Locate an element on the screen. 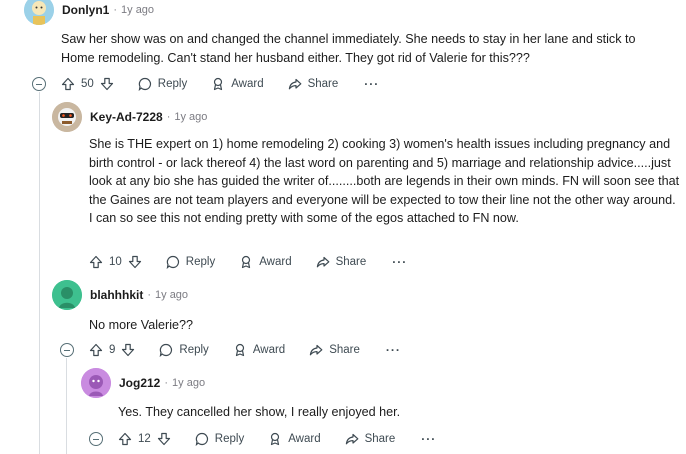 The height and width of the screenshot is (454, 686). vote-count: 50 is located at coordinates (87, 84).